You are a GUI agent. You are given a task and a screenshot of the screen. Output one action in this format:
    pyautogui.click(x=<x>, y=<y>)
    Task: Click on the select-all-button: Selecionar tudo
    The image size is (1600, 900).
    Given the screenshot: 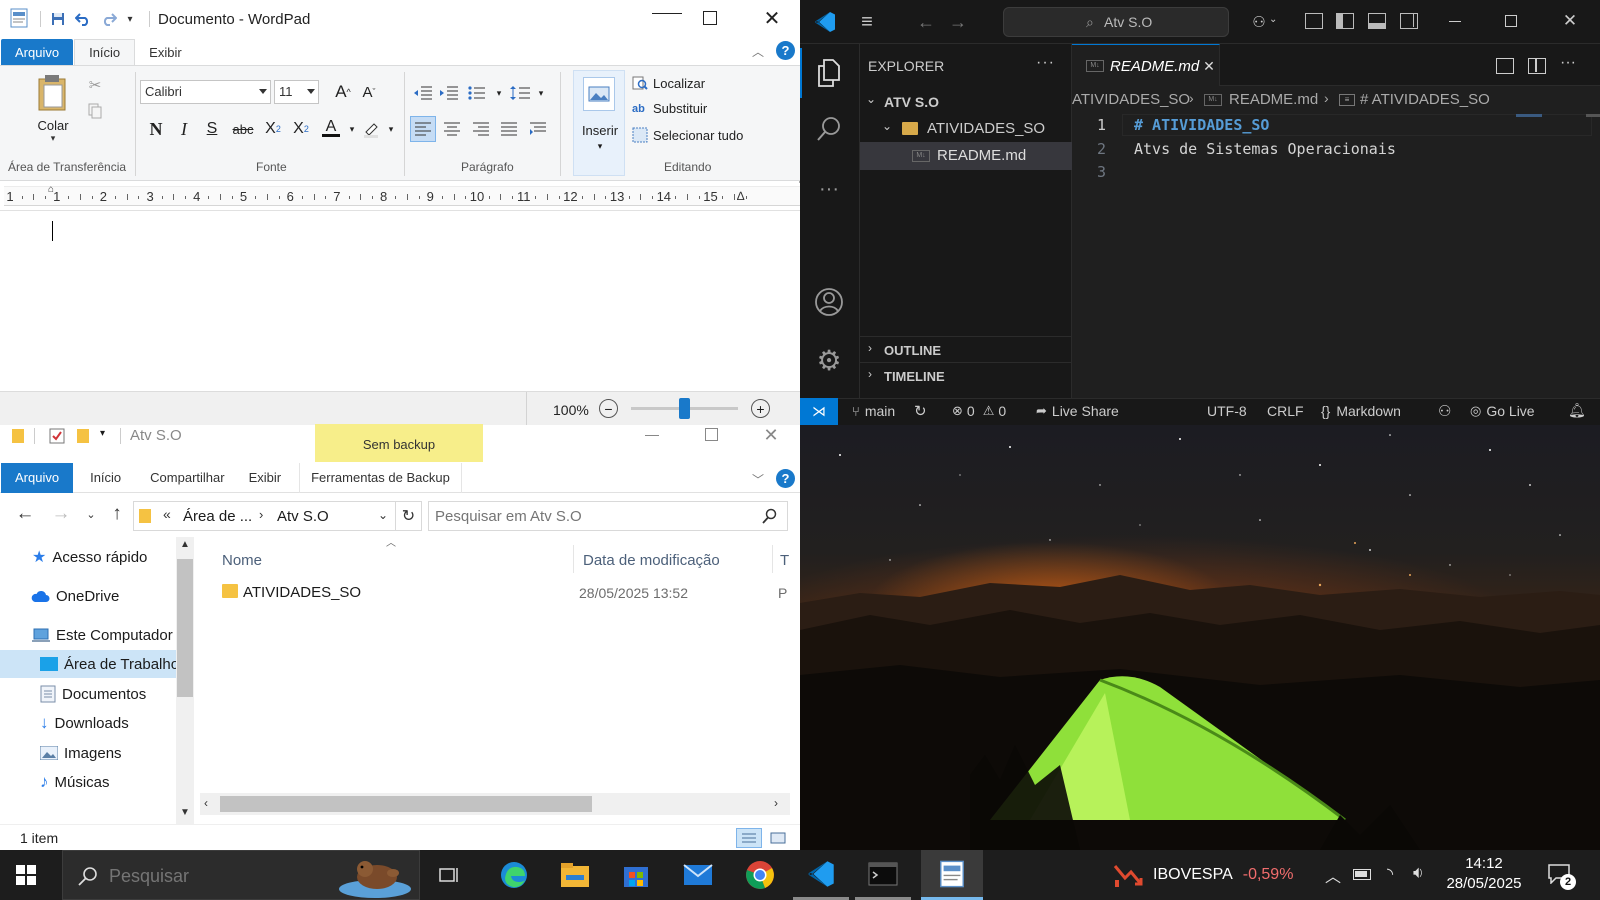 What is the action you would take?
    pyautogui.click(x=687, y=135)
    